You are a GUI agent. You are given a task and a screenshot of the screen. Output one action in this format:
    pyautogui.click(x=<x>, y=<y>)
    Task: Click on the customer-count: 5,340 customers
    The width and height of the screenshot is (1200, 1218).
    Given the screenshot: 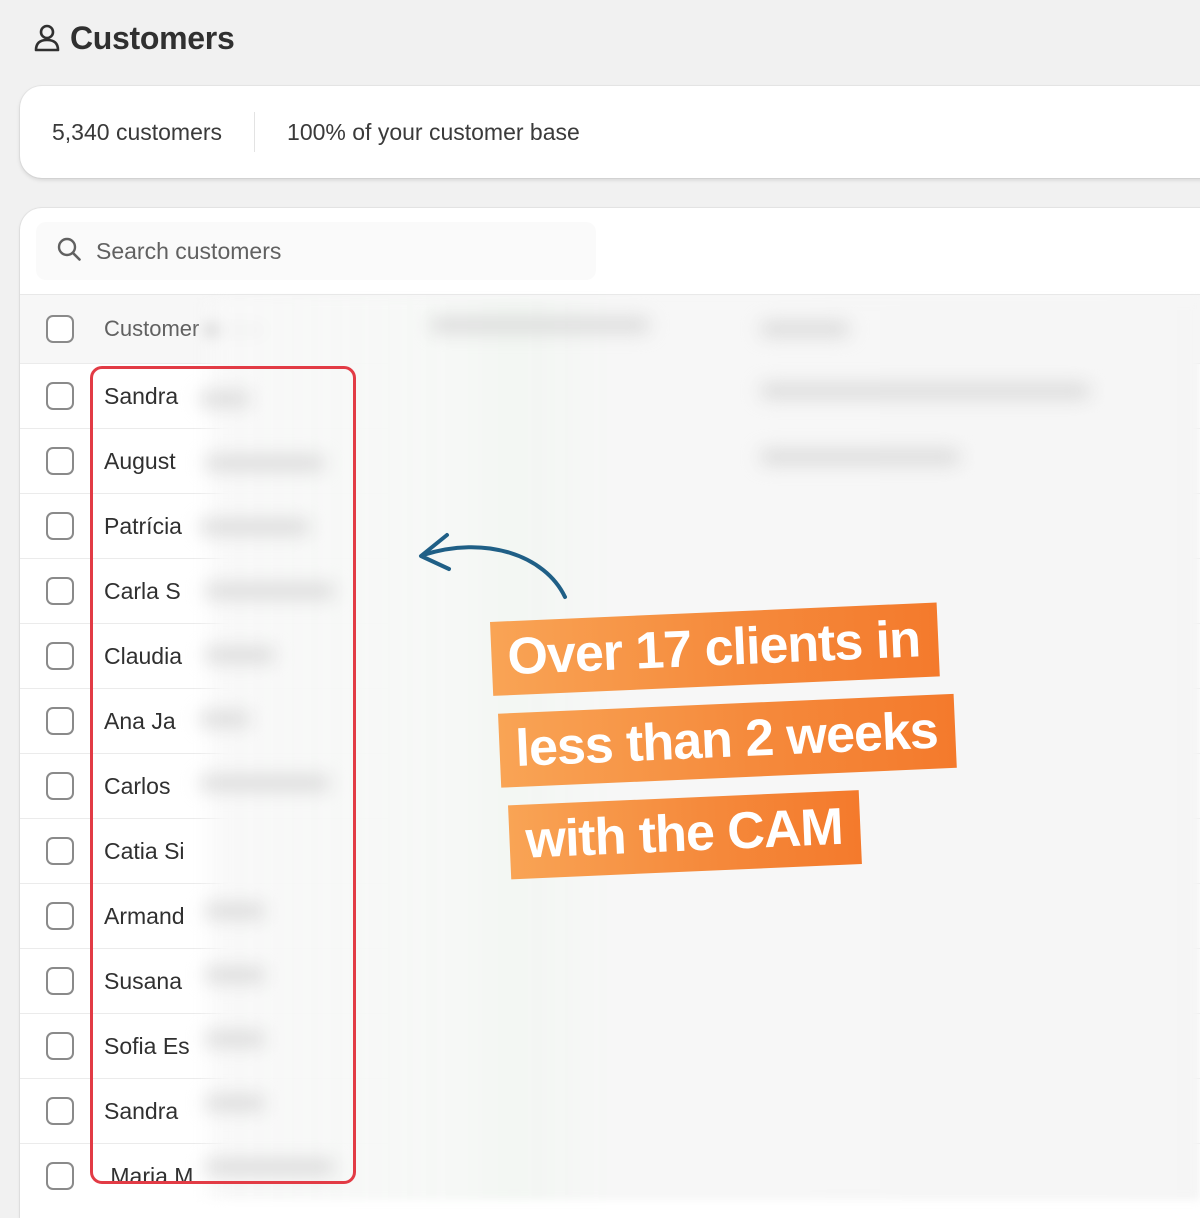 What is the action you would take?
    pyautogui.click(x=137, y=131)
    